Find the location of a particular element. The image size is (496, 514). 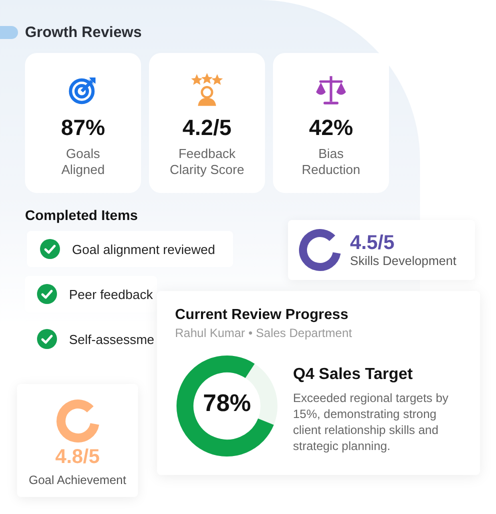

section-title: Growth Reviews is located at coordinates (83, 32).